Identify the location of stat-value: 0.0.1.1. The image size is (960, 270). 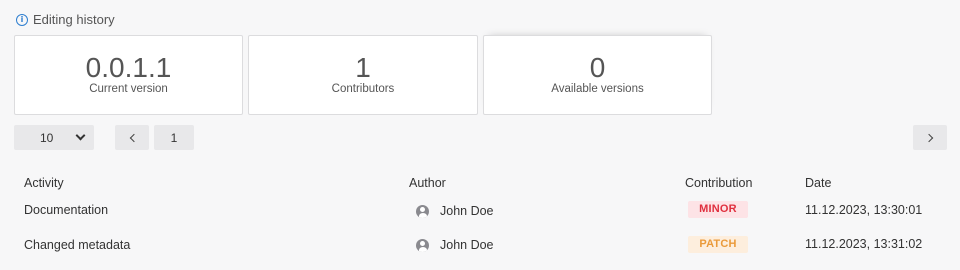
(128, 67).